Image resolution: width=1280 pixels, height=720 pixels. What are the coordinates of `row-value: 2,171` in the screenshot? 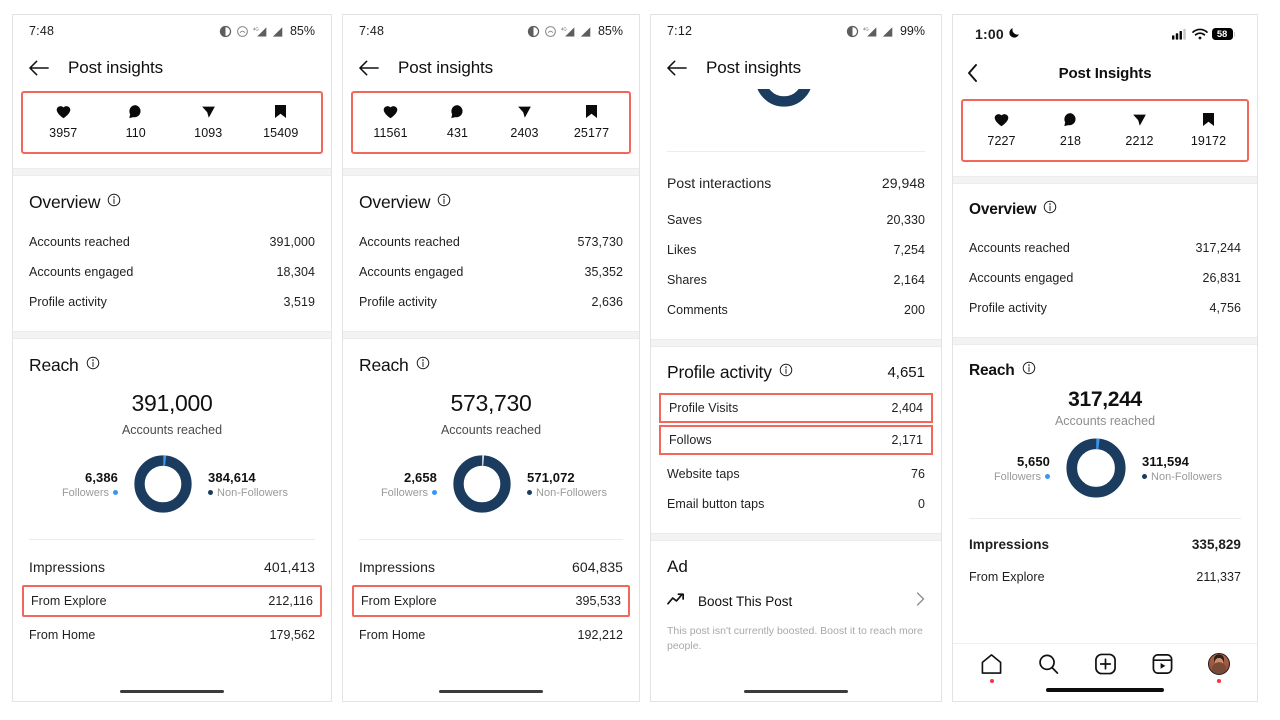 It's located at (907, 440).